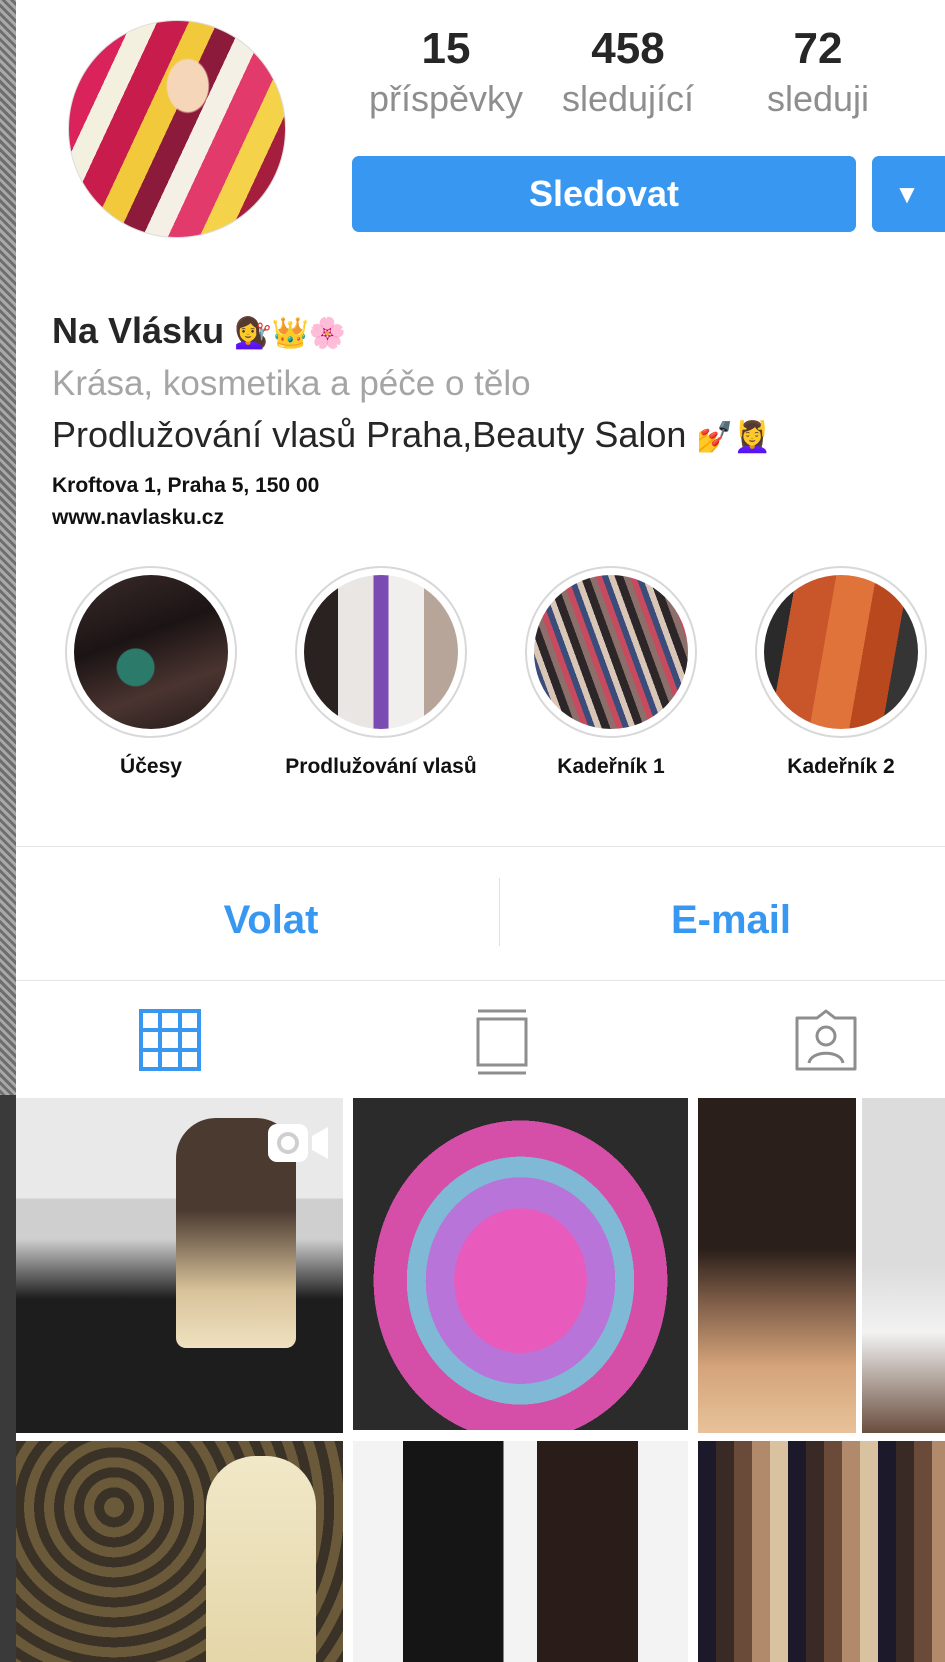 The height and width of the screenshot is (1662, 945). I want to click on stat-followers-label: sledující, so click(628, 98).